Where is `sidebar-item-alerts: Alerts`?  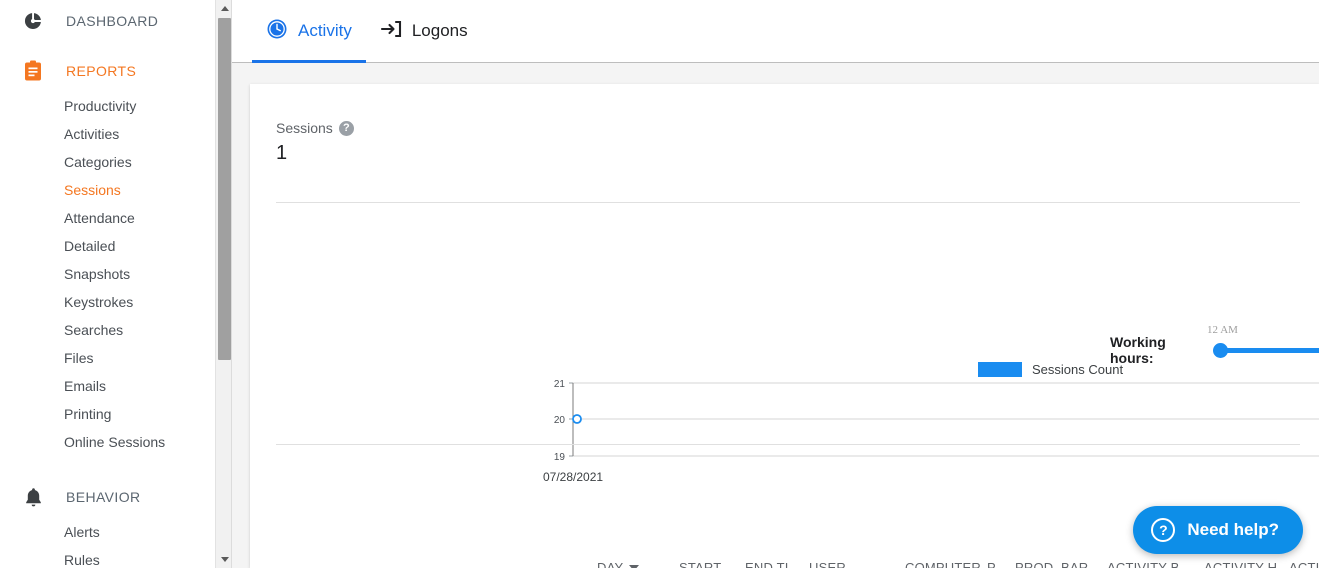
sidebar-item-alerts: Alerts is located at coordinates (116, 532).